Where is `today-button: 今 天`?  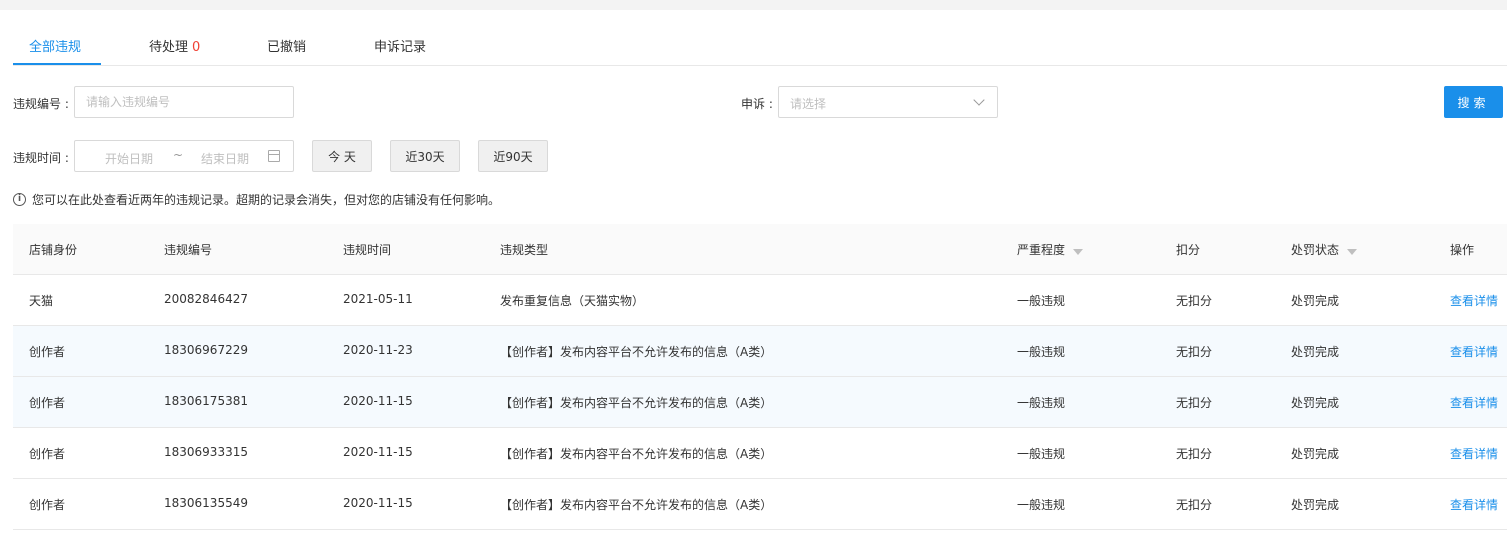 today-button: 今 天 is located at coordinates (342, 156).